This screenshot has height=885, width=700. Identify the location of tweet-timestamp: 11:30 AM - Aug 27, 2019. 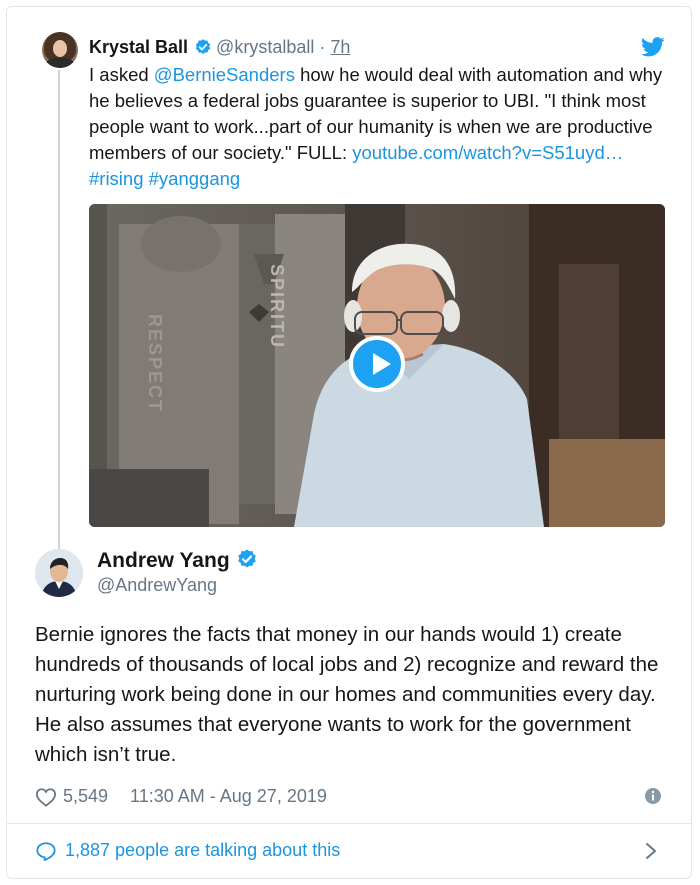
(228, 796).